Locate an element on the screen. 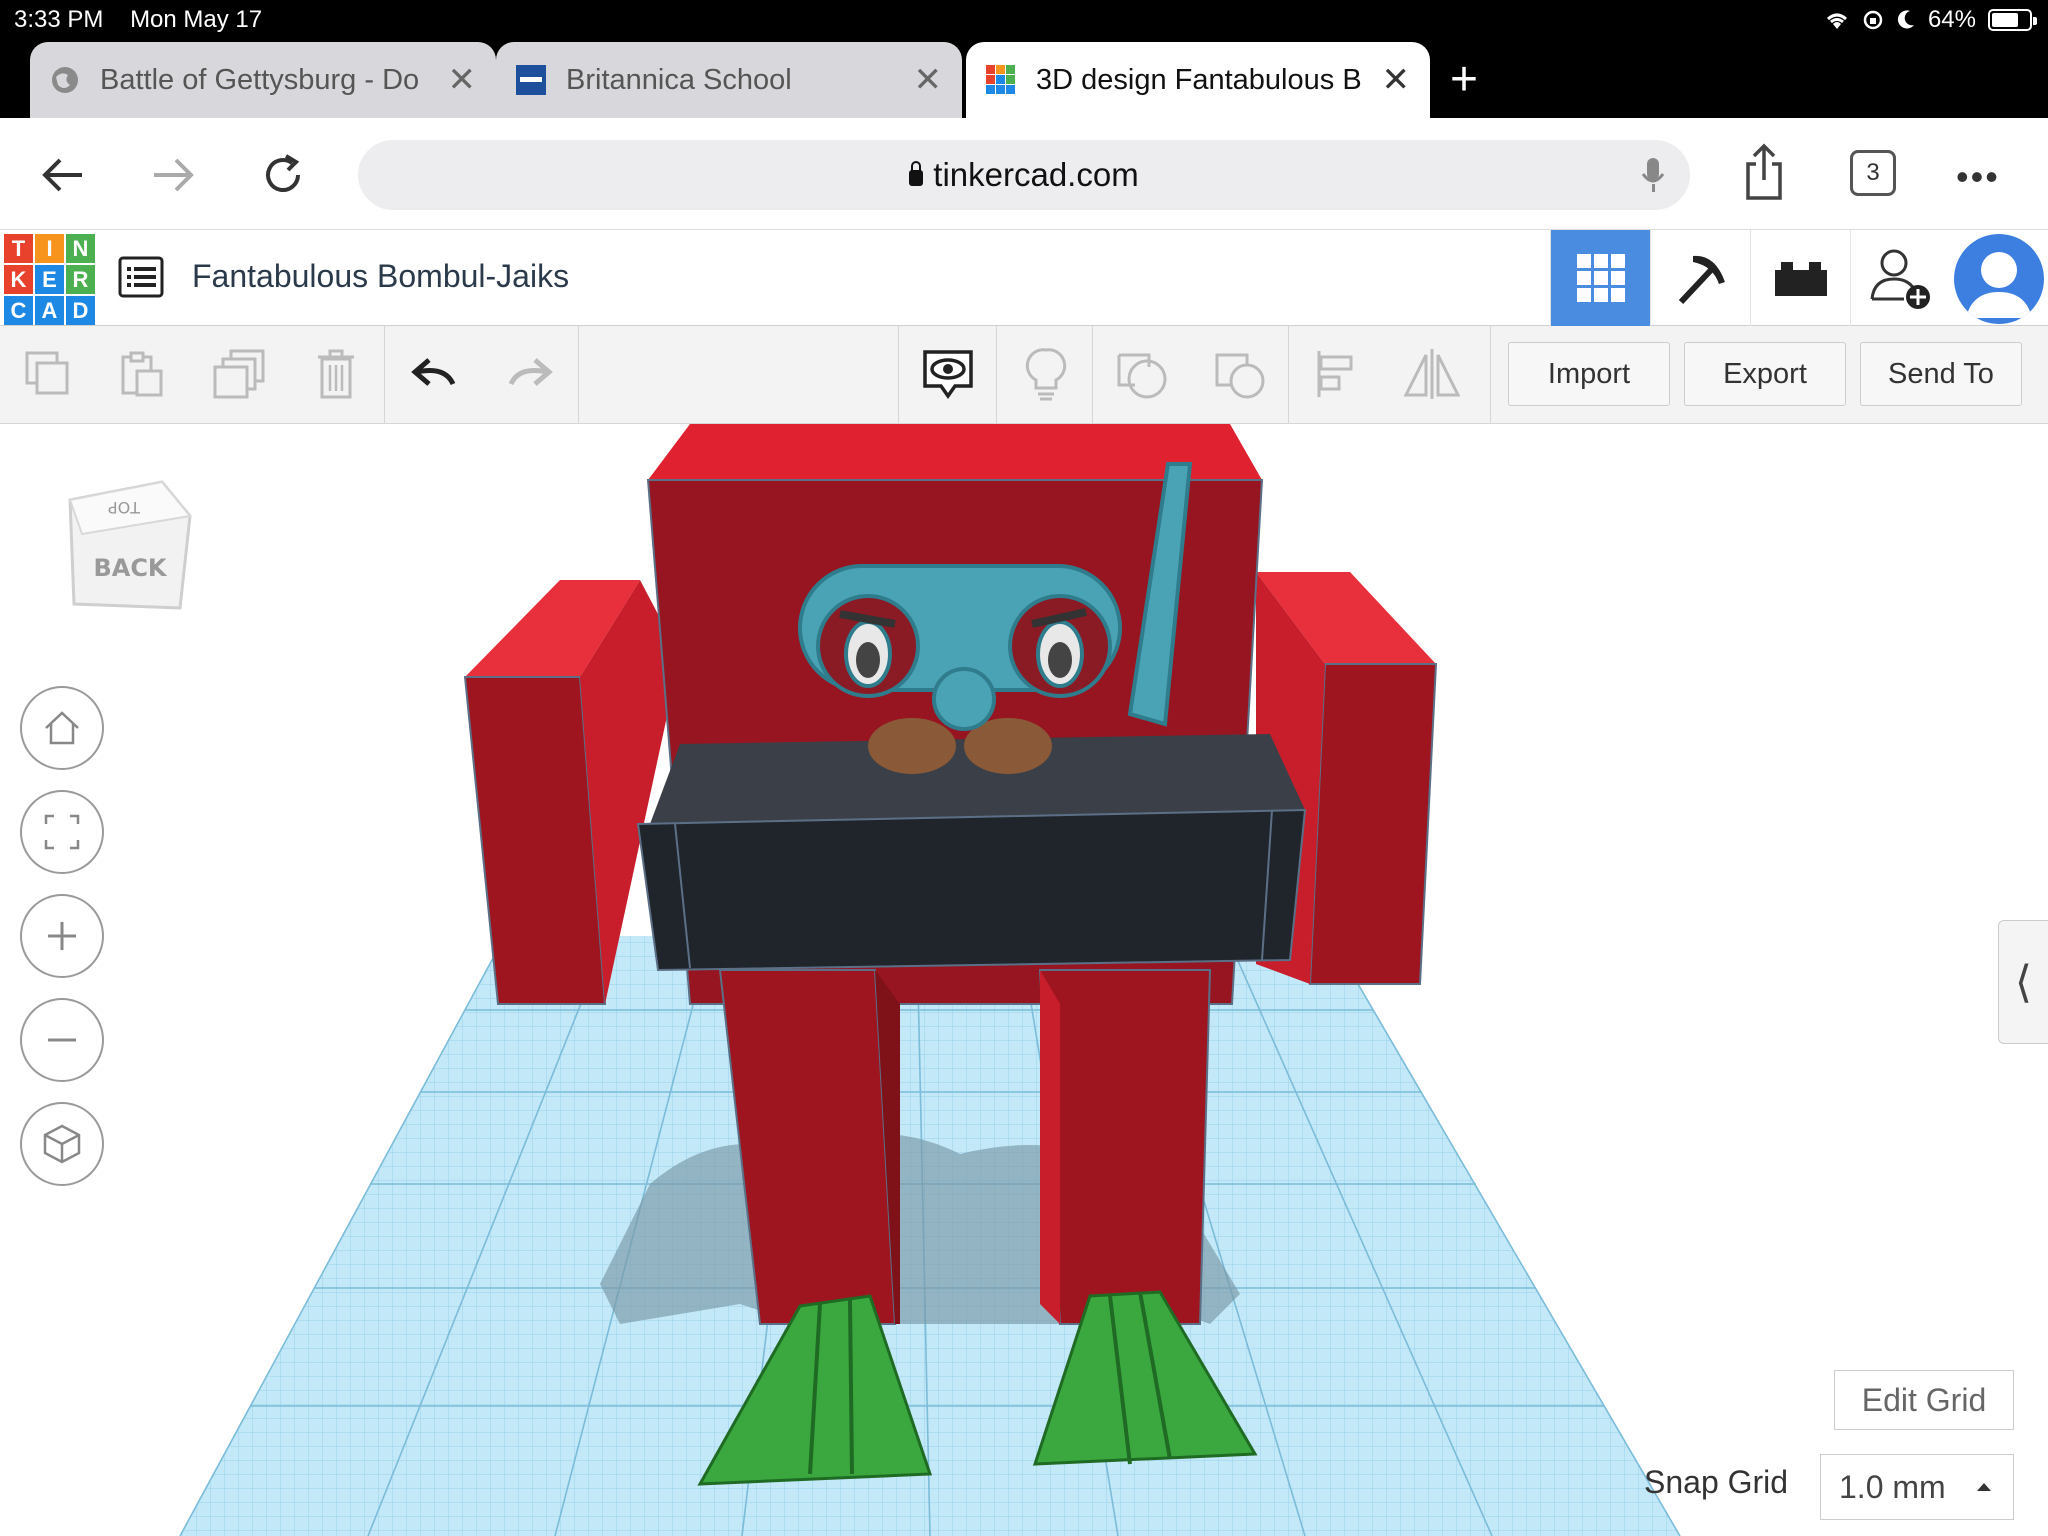  logo-letter: T is located at coordinates (18, 248).